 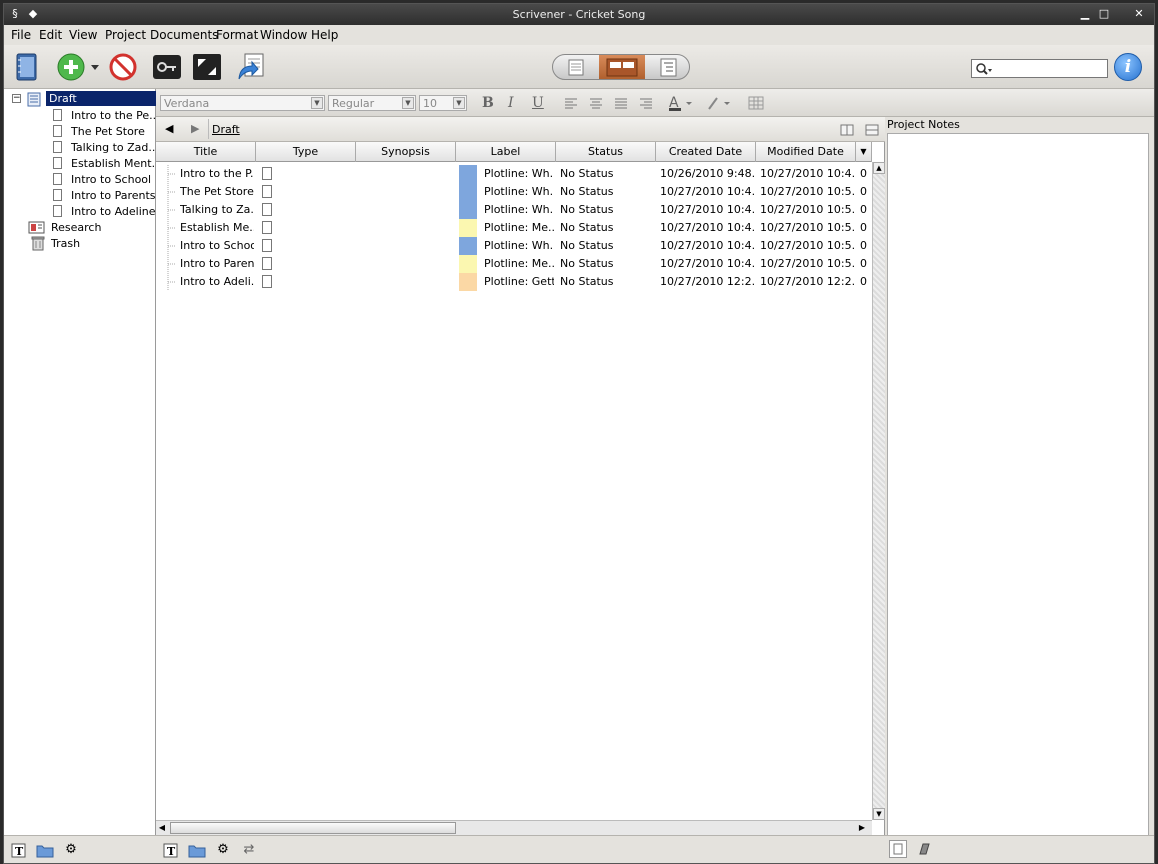 What do you see at coordinates (847, 131) in the screenshot?
I see `split-vertical-icon` at bounding box center [847, 131].